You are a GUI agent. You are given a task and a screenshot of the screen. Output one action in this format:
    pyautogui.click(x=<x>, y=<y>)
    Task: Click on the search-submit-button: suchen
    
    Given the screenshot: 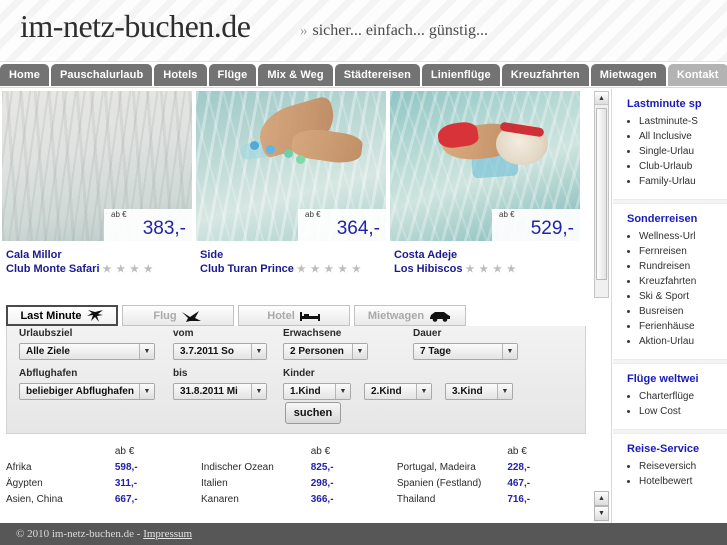 What is the action you would take?
    pyautogui.click(x=313, y=413)
    